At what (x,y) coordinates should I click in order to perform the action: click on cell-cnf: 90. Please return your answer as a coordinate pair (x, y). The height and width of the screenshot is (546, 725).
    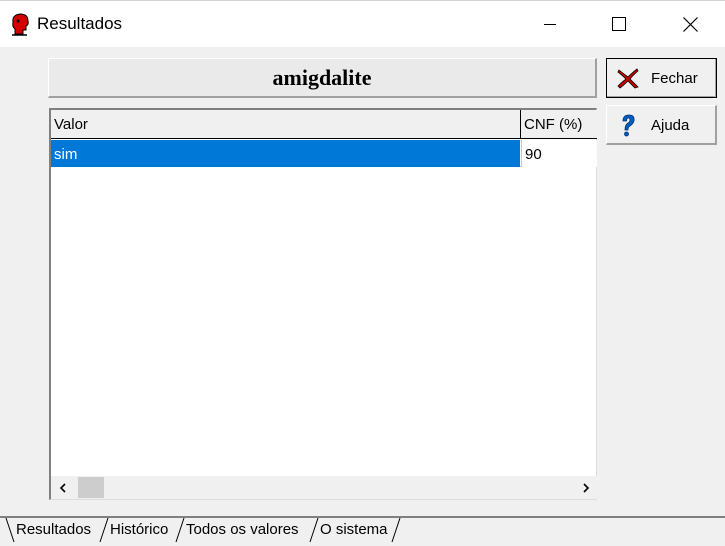
    Looking at the image, I should click on (559, 153).